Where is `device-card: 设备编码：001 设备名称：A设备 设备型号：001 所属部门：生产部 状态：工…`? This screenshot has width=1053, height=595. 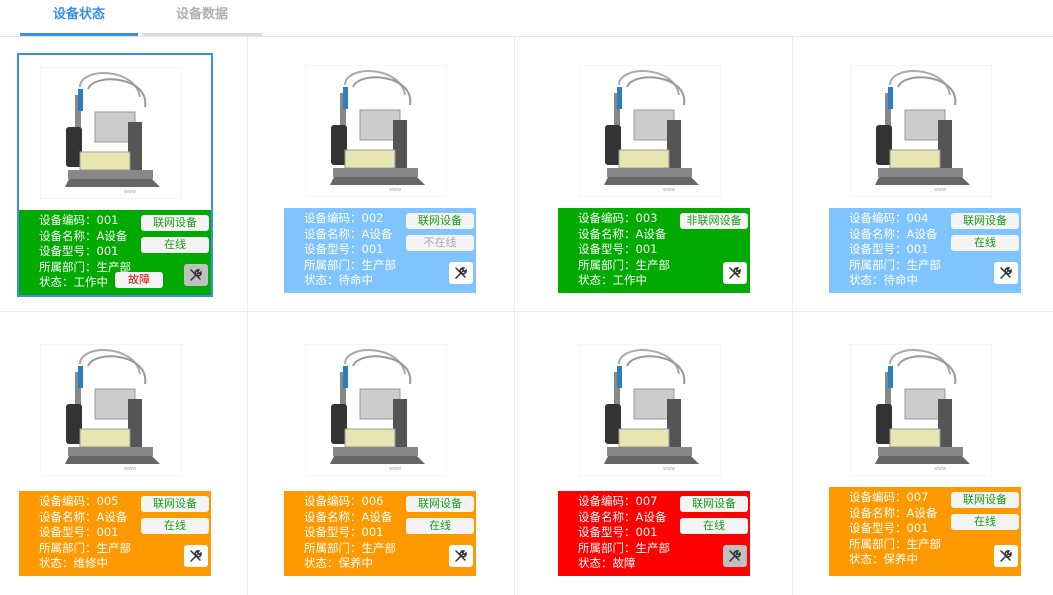
device-card: 设备编码：001 设备名称：A设备 设备型号：001 所属部门：生产部 状态：工… is located at coordinates (115, 175).